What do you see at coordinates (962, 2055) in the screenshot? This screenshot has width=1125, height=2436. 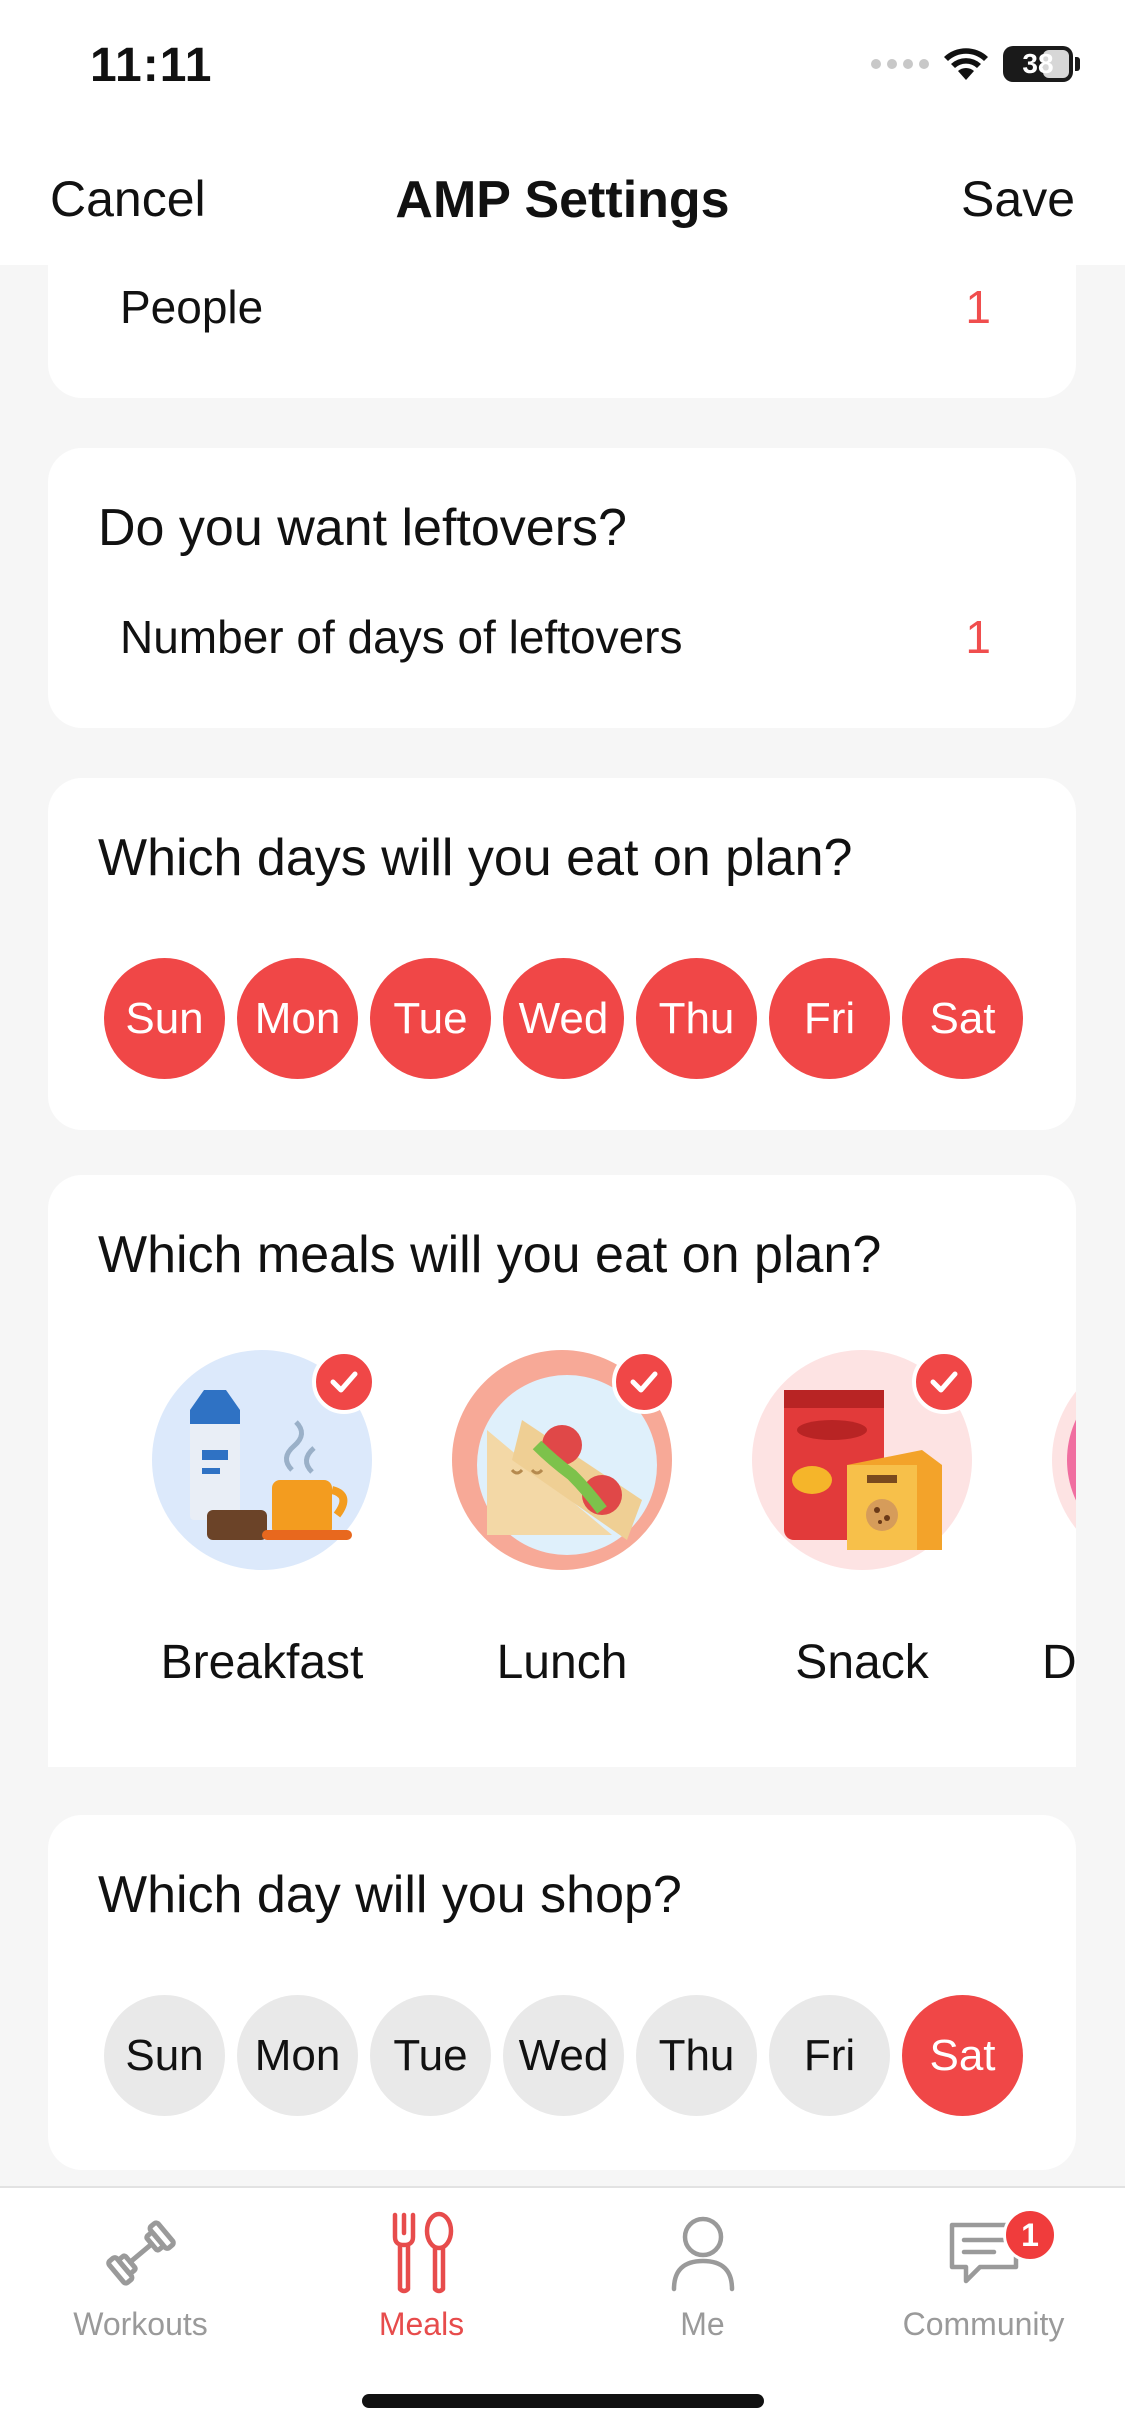 I see `shop-day-sat: Sat` at bounding box center [962, 2055].